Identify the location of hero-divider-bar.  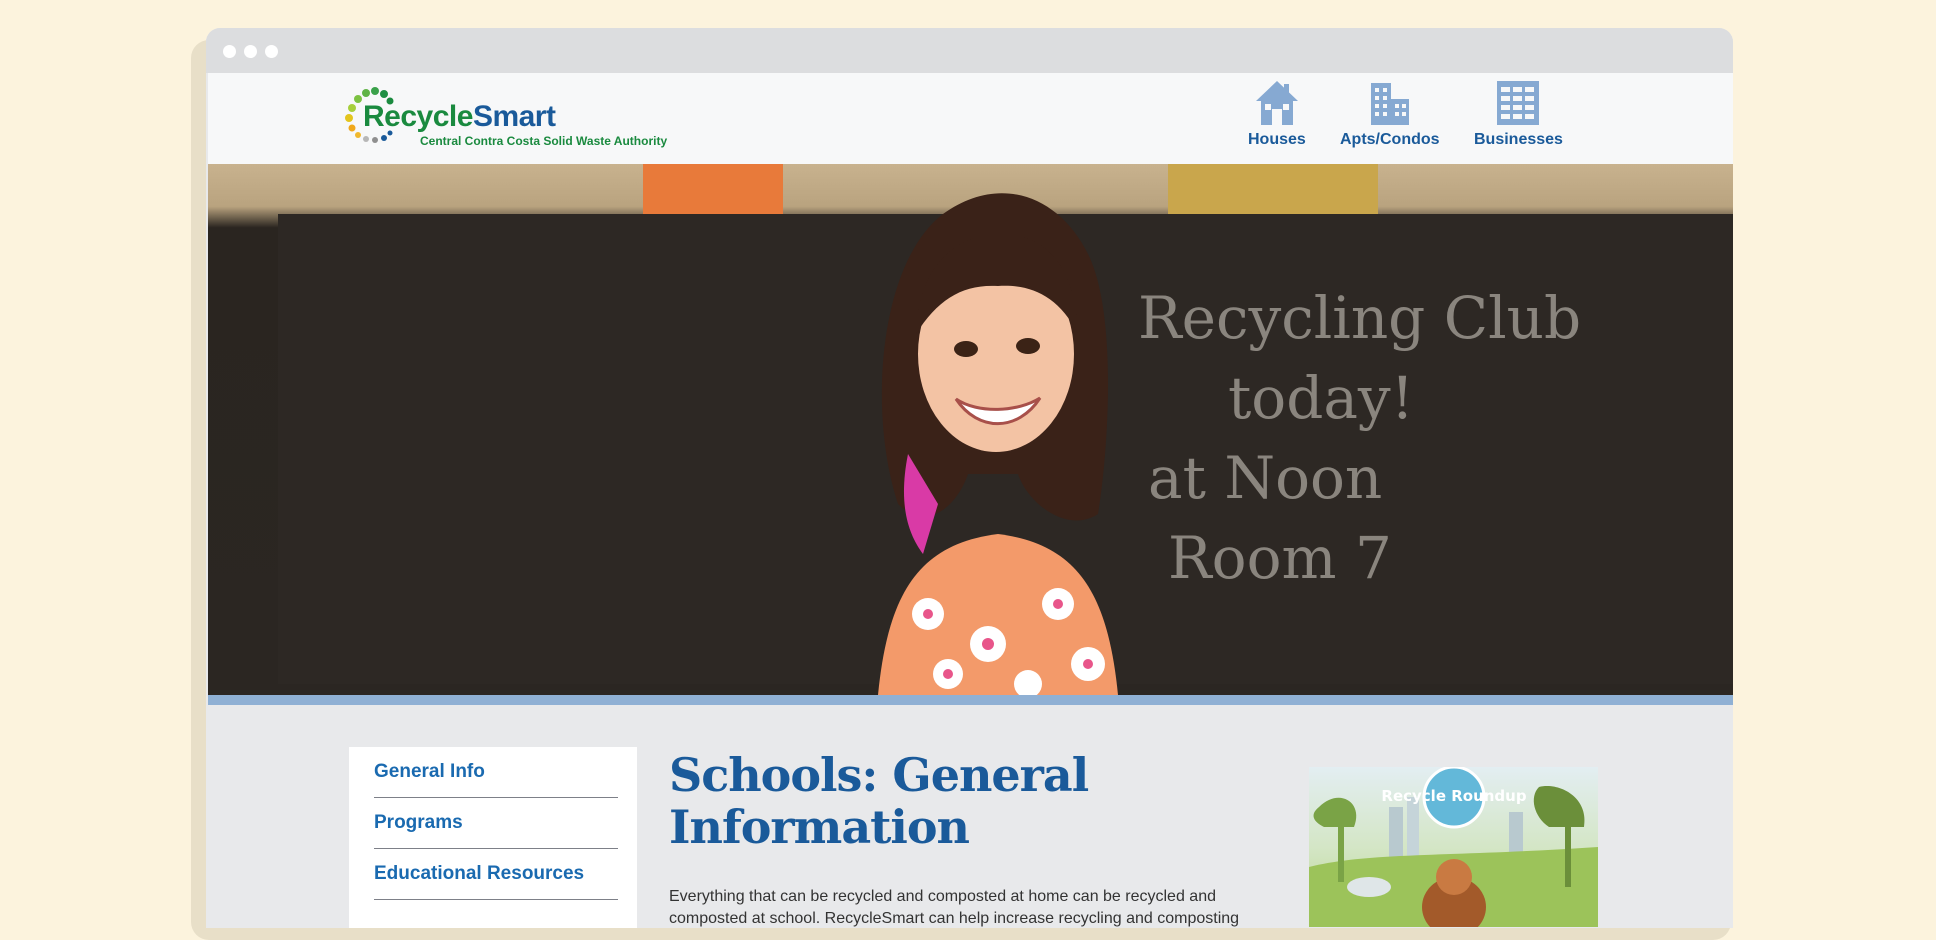
(970, 700).